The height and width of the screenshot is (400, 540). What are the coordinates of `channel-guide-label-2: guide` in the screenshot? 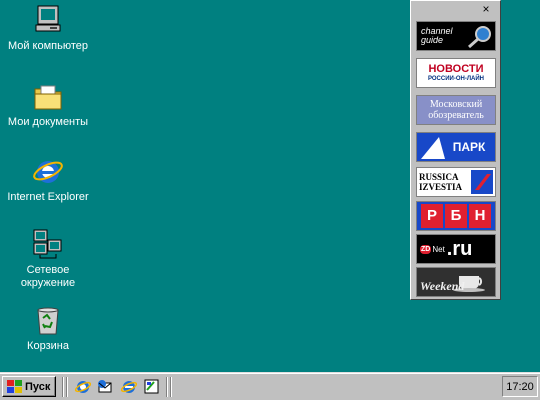 It's located at (432, 40).